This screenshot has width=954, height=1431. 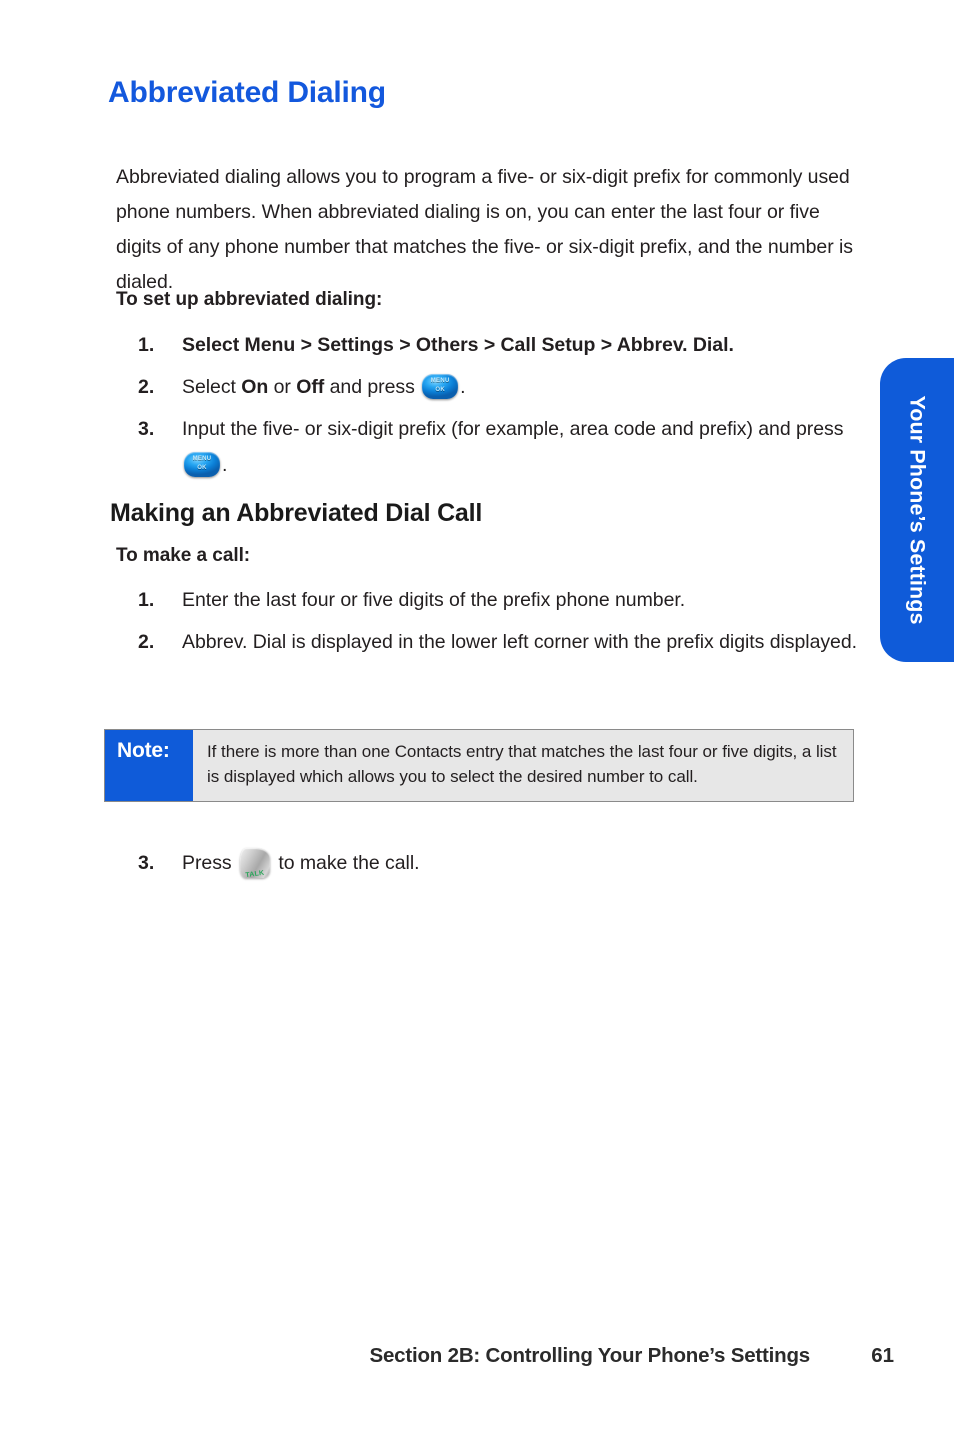 I want to click on setup-lead-text: To set up abbreviated dialing:, so click(x=249, y=299).